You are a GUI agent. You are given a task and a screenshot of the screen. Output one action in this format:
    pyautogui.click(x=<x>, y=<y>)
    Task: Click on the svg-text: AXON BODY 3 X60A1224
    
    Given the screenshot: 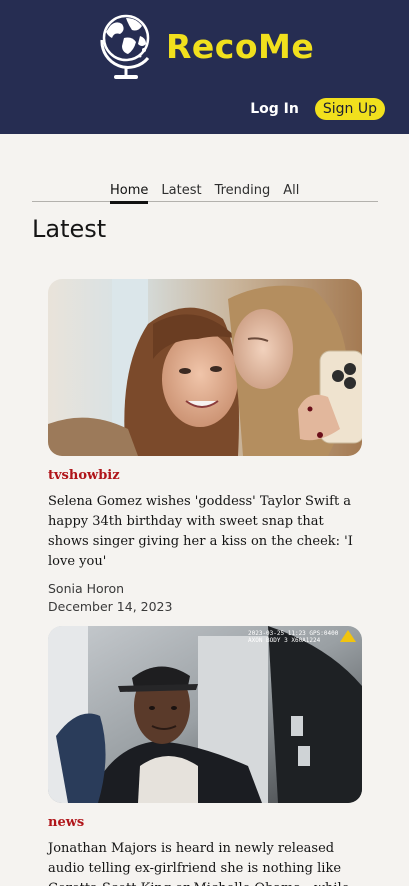 What is the action you would take?
    pyautogui.click(x=284, y=640)
    